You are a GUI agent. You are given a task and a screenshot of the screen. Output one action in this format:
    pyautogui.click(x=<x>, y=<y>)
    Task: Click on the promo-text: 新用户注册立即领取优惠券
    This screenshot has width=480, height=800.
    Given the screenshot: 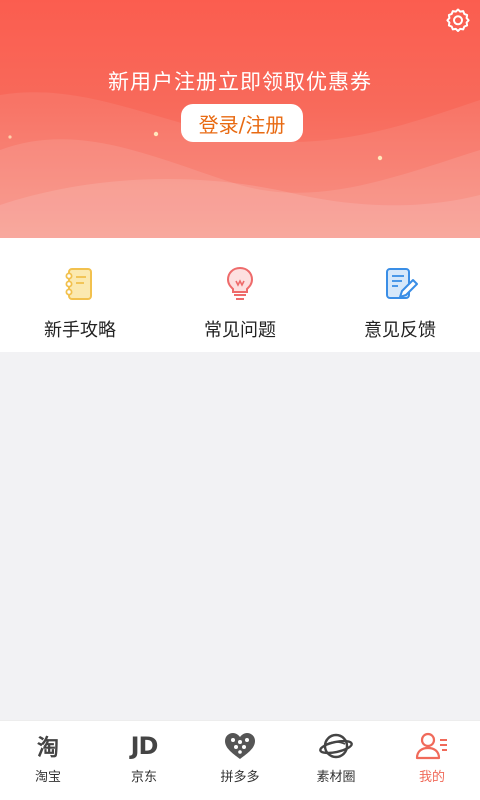 What is the action you would take?
    pyautogui.click(x=240, y=82)
    